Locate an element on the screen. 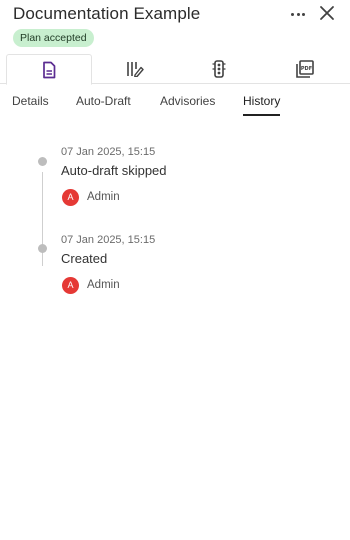  tab-auto-draft: Auto-Draft is located at coordinates (103, 101).